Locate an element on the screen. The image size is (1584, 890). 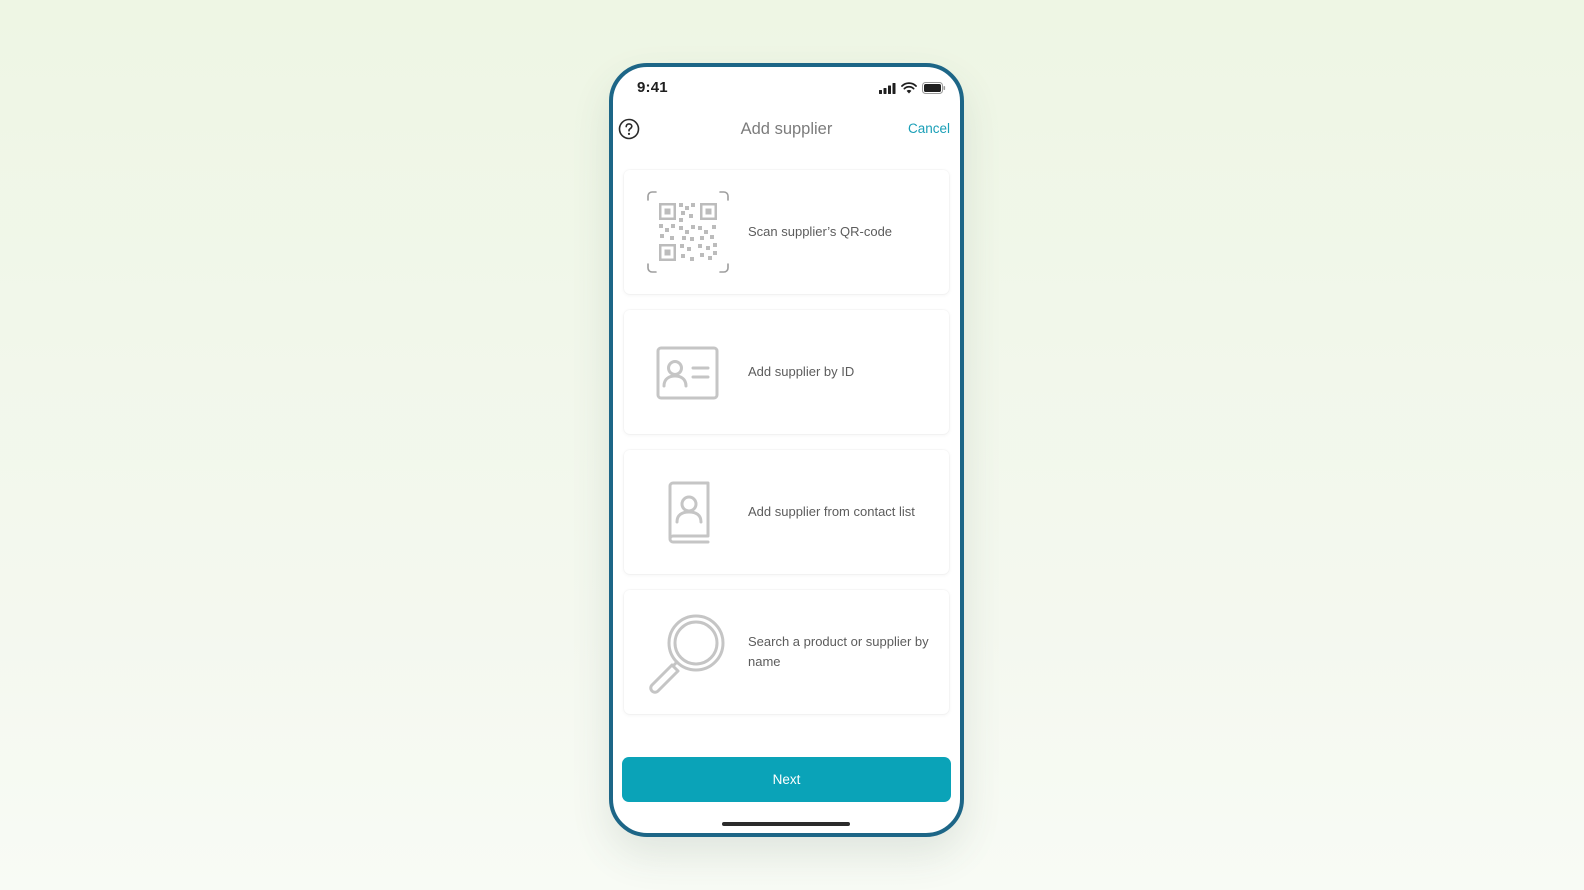
id-card-icon is located at coordinates (688, 372).